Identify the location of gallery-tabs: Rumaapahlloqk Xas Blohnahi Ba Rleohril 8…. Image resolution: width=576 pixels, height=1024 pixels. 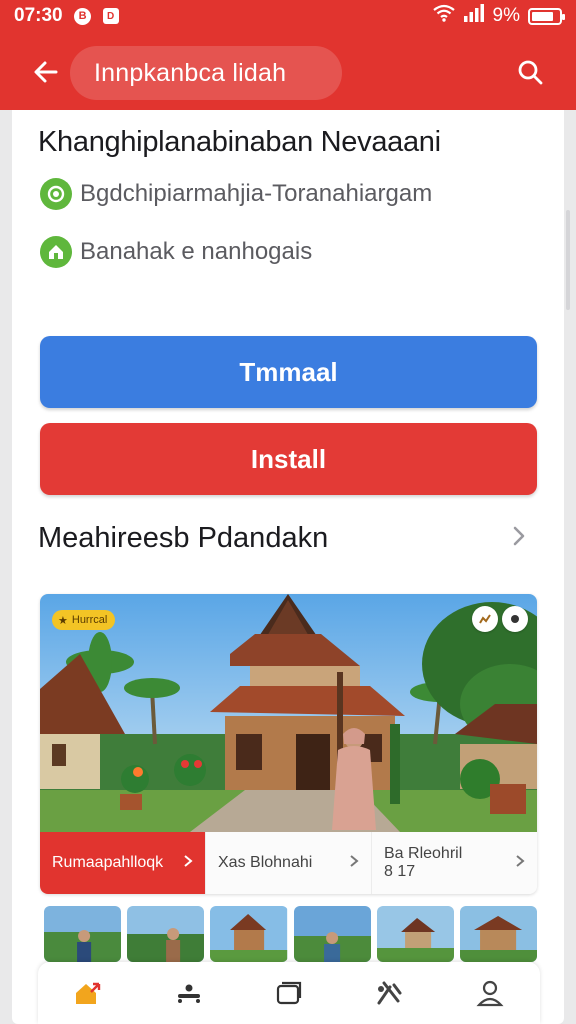
(288, 863).